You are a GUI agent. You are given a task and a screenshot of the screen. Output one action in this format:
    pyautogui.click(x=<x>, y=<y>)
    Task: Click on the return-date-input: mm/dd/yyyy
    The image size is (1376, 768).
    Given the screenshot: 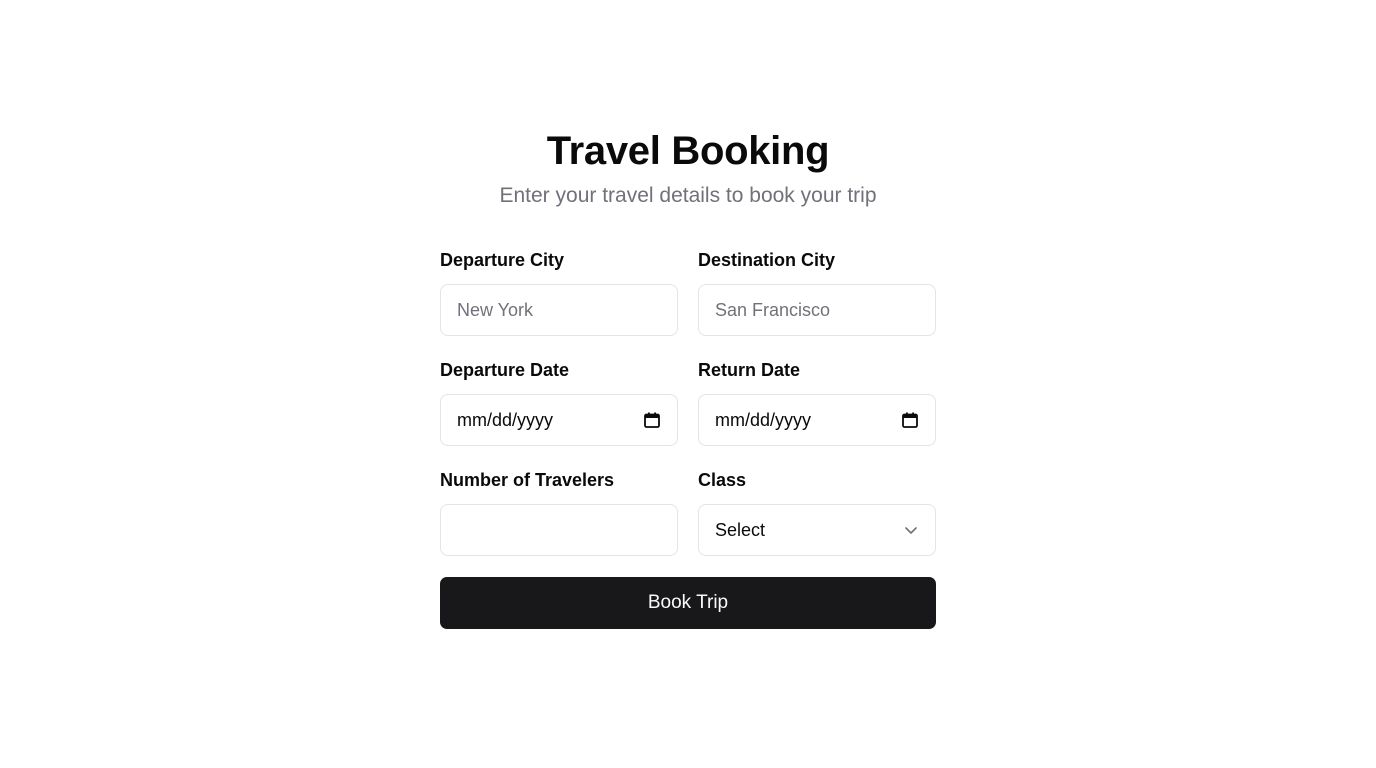 What is the action you would take?
    pyautogui.click(x=817, y=420)
    